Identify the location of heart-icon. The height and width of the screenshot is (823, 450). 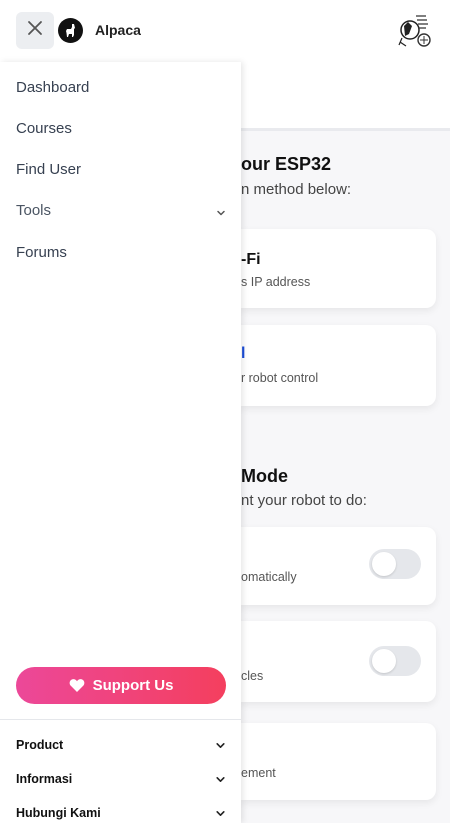
(77, 685).